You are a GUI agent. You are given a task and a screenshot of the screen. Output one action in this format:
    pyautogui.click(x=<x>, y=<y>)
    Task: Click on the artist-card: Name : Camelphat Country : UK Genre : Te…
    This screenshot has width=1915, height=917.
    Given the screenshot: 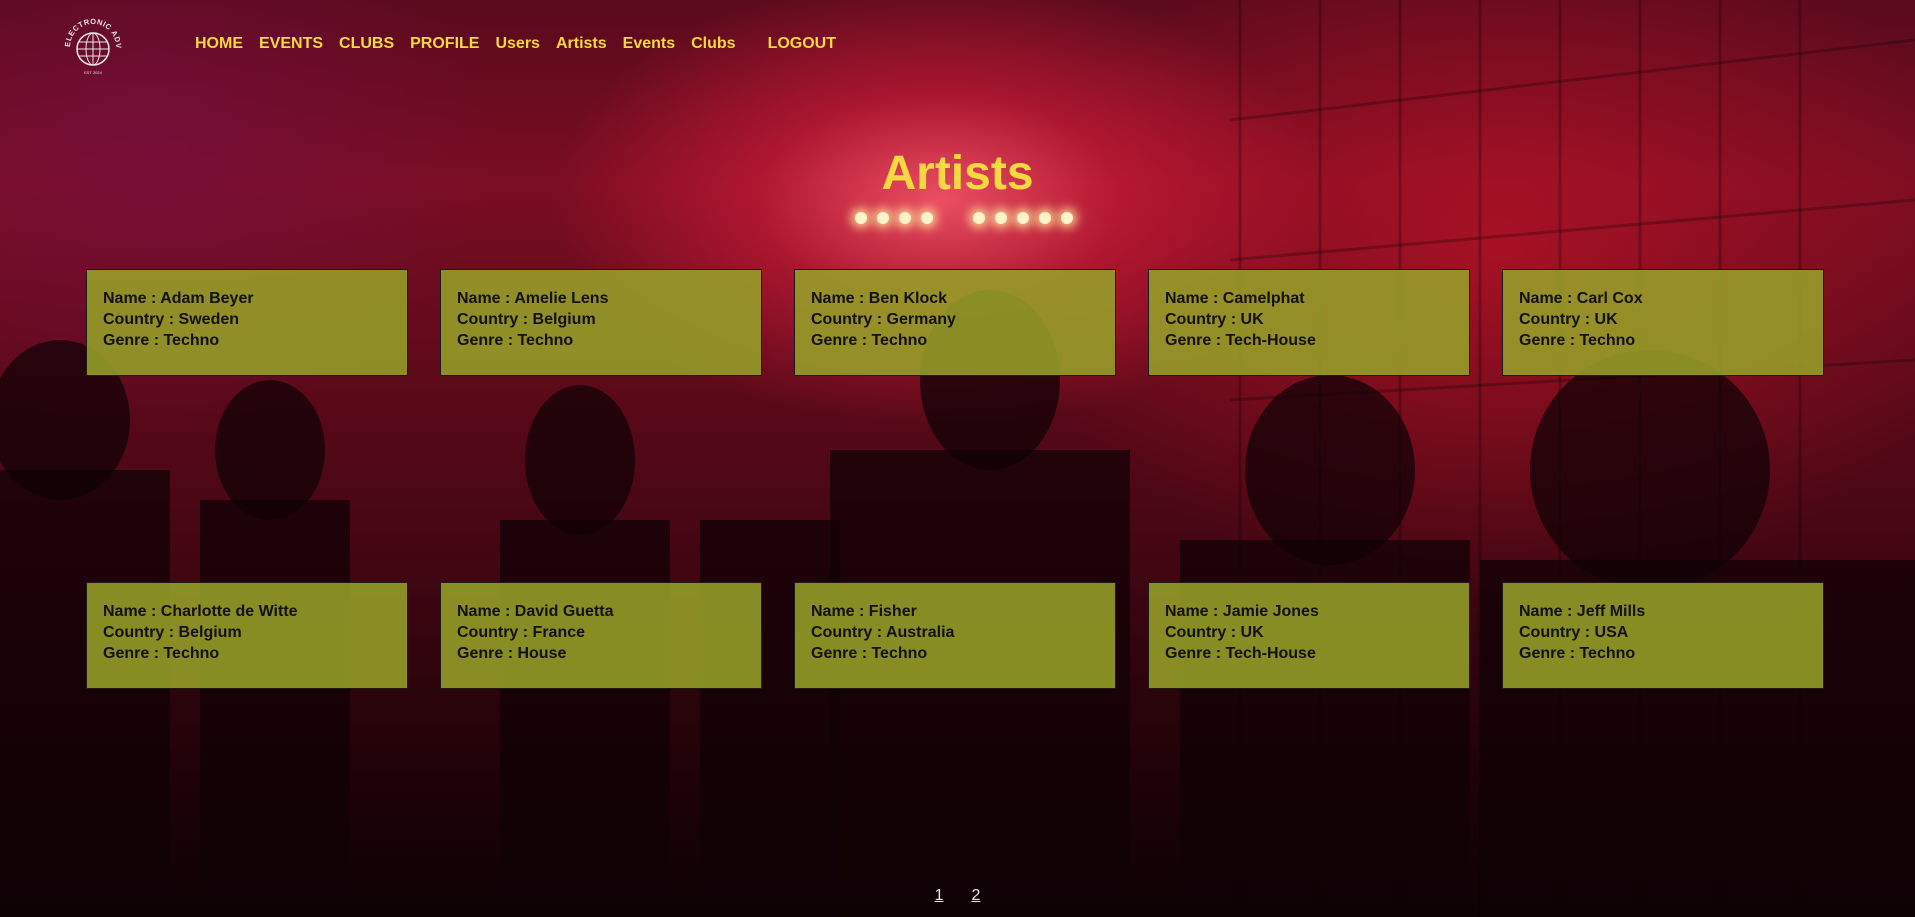 What is the action you would take?
    pyautogui.click(x=1309, y=322)
    